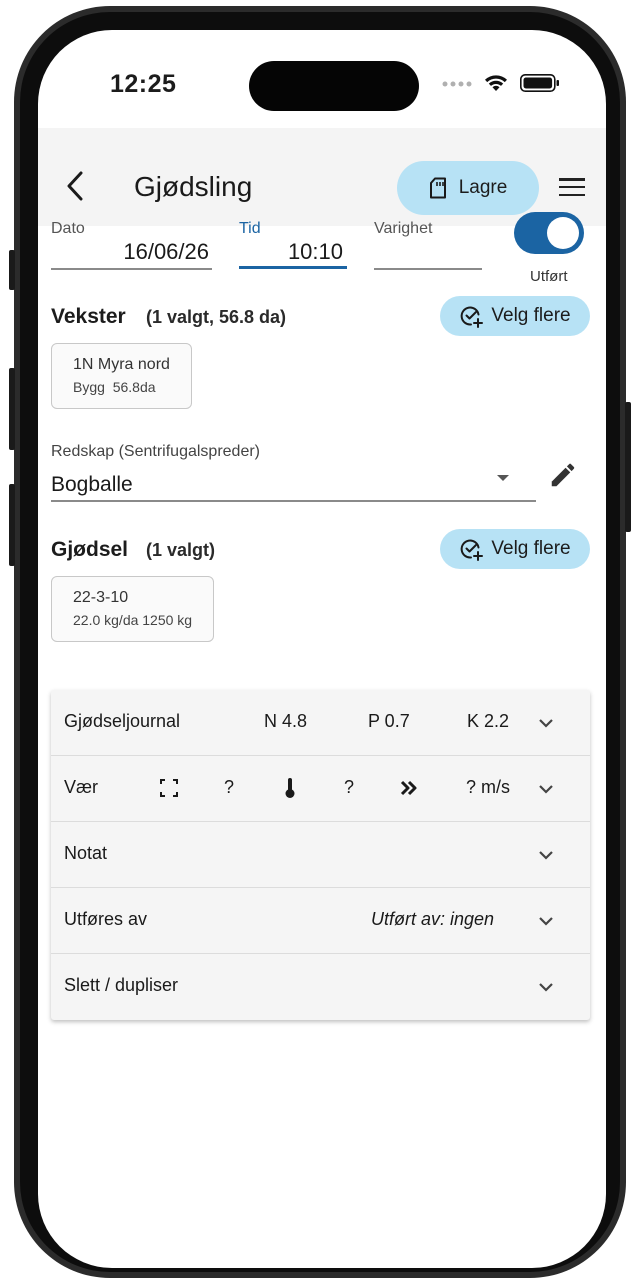 The height and width of the screenshot is (1283, 640). I want to click on utfores-title: Utføres av, so click(106, 919).